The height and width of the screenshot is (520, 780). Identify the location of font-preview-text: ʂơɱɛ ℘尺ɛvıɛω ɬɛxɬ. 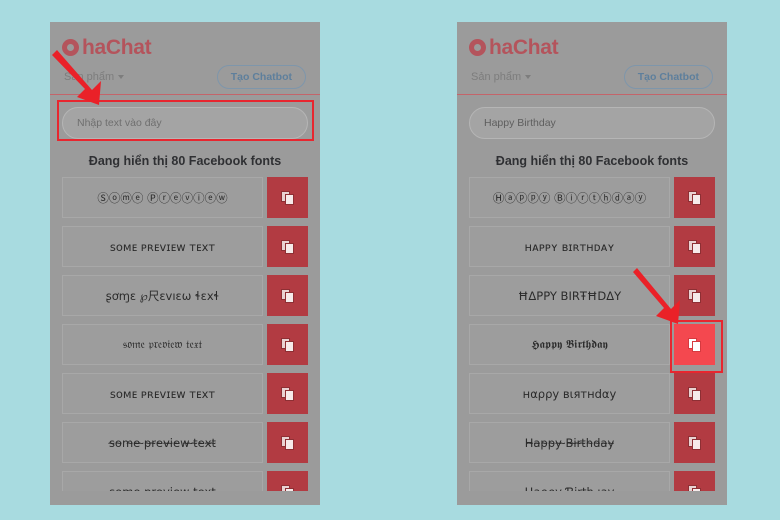
(162, 295).